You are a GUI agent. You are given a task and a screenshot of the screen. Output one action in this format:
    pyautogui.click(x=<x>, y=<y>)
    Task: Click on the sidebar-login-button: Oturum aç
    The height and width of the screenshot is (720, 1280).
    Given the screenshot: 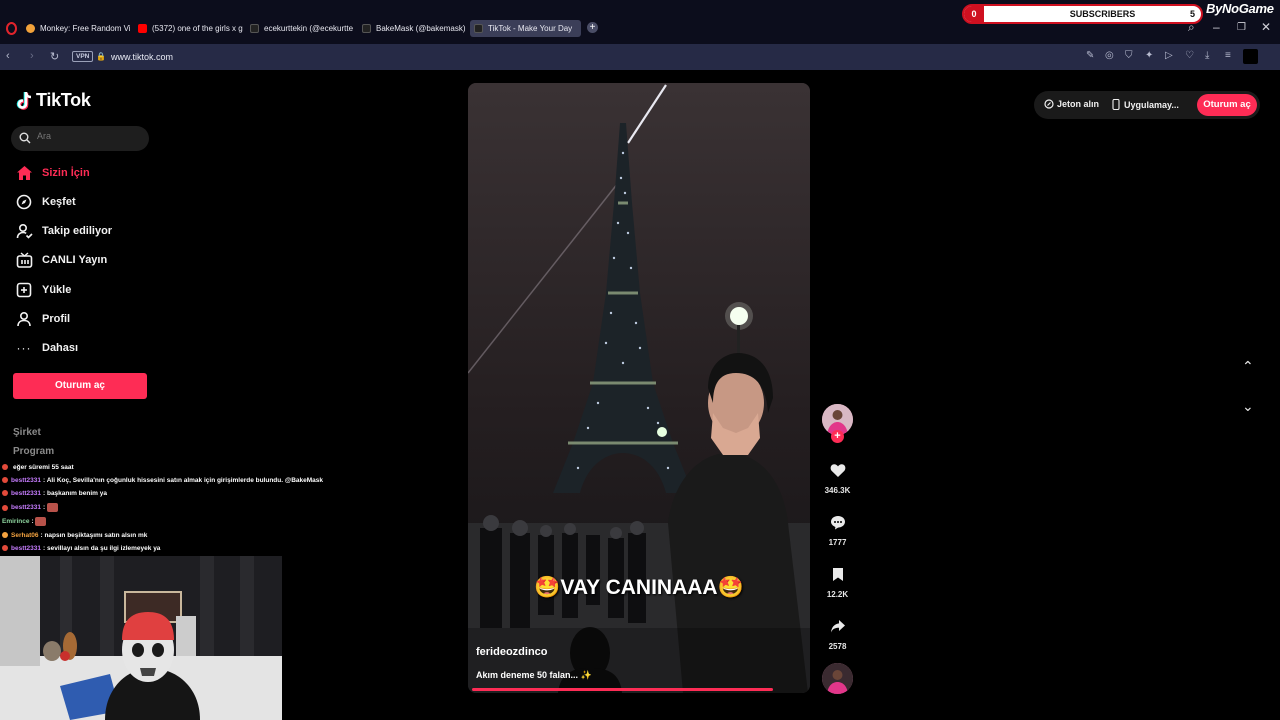 What is the action you would take?
    pyautogui.click(x=80, y=386)
    